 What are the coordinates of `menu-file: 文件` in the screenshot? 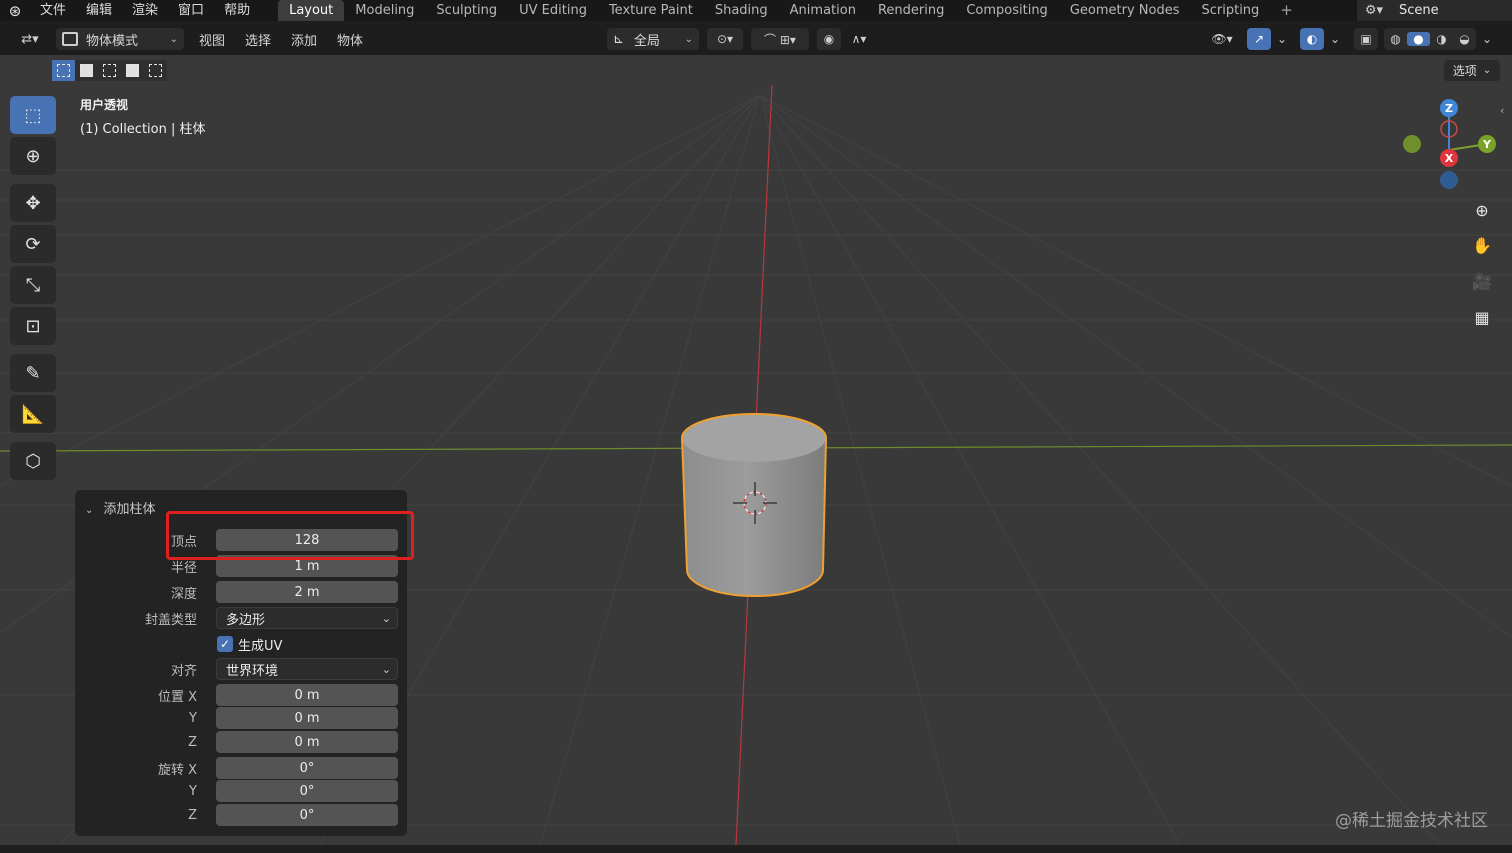 It's located at (53, 10).